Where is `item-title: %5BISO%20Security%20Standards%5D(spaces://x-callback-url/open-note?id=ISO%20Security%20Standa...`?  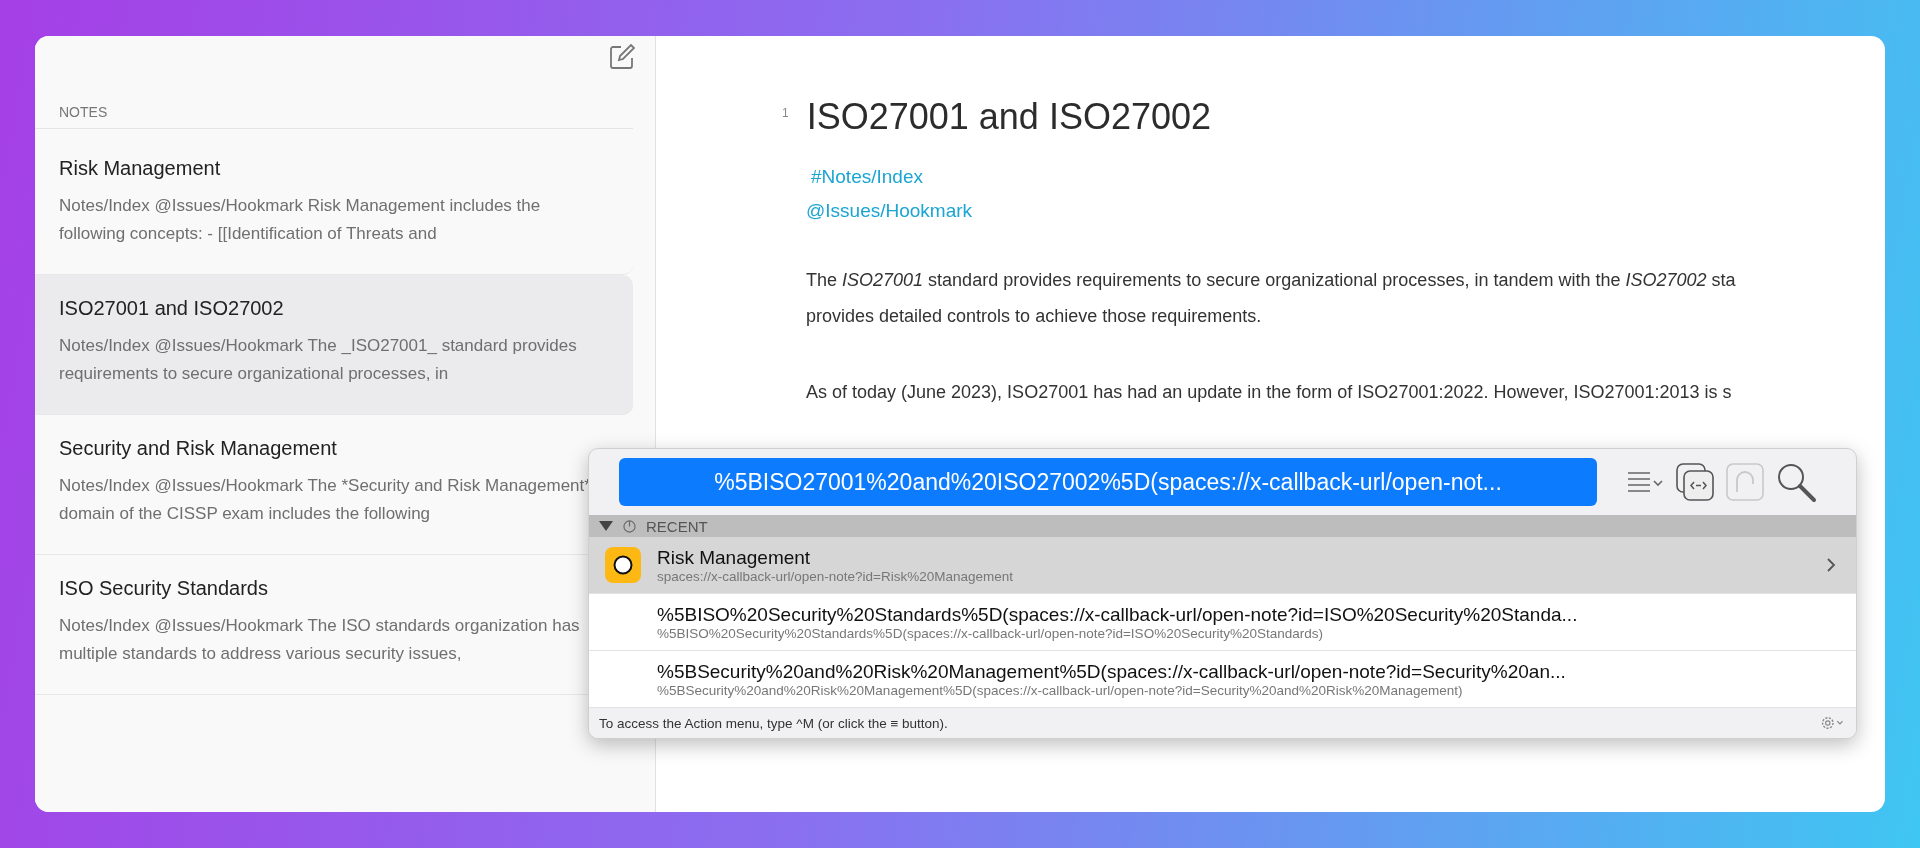 item-title: %5BISO%20Security%20Standards%5D(spaces://x-callback-url/open-note?id=ISO%20Security%20Standa... is located at coordinates (1117, 614).